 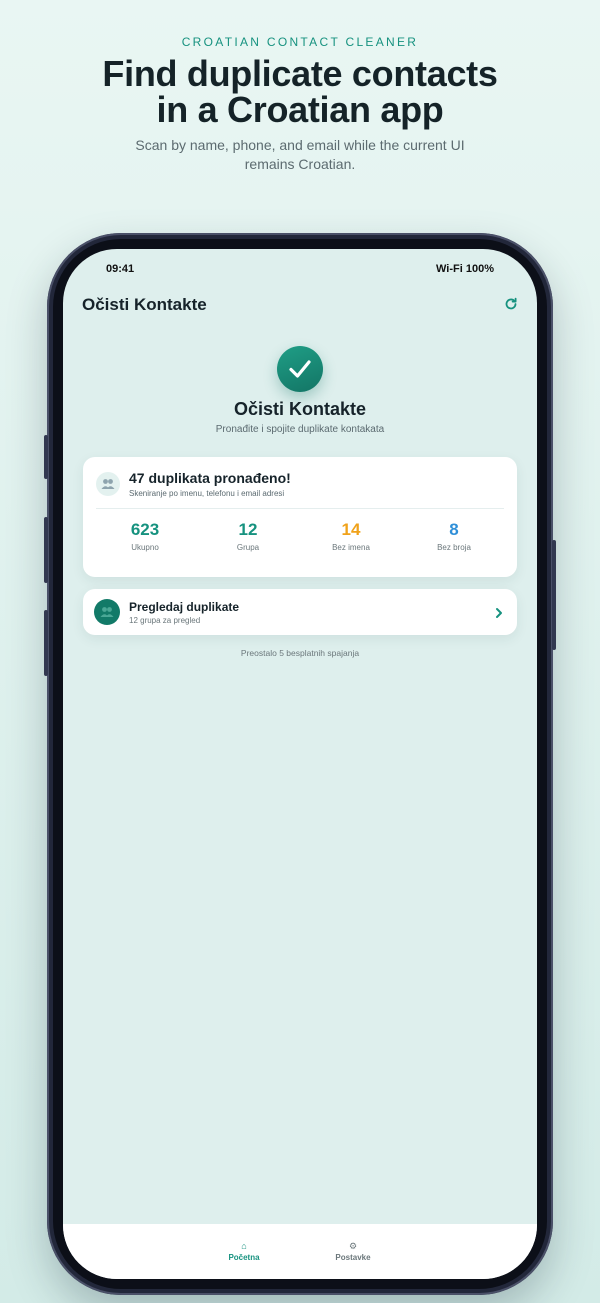 I want to click on header-subtitle: Pronađite i spojite duplikate kontakata, so click(x=300, y=429).